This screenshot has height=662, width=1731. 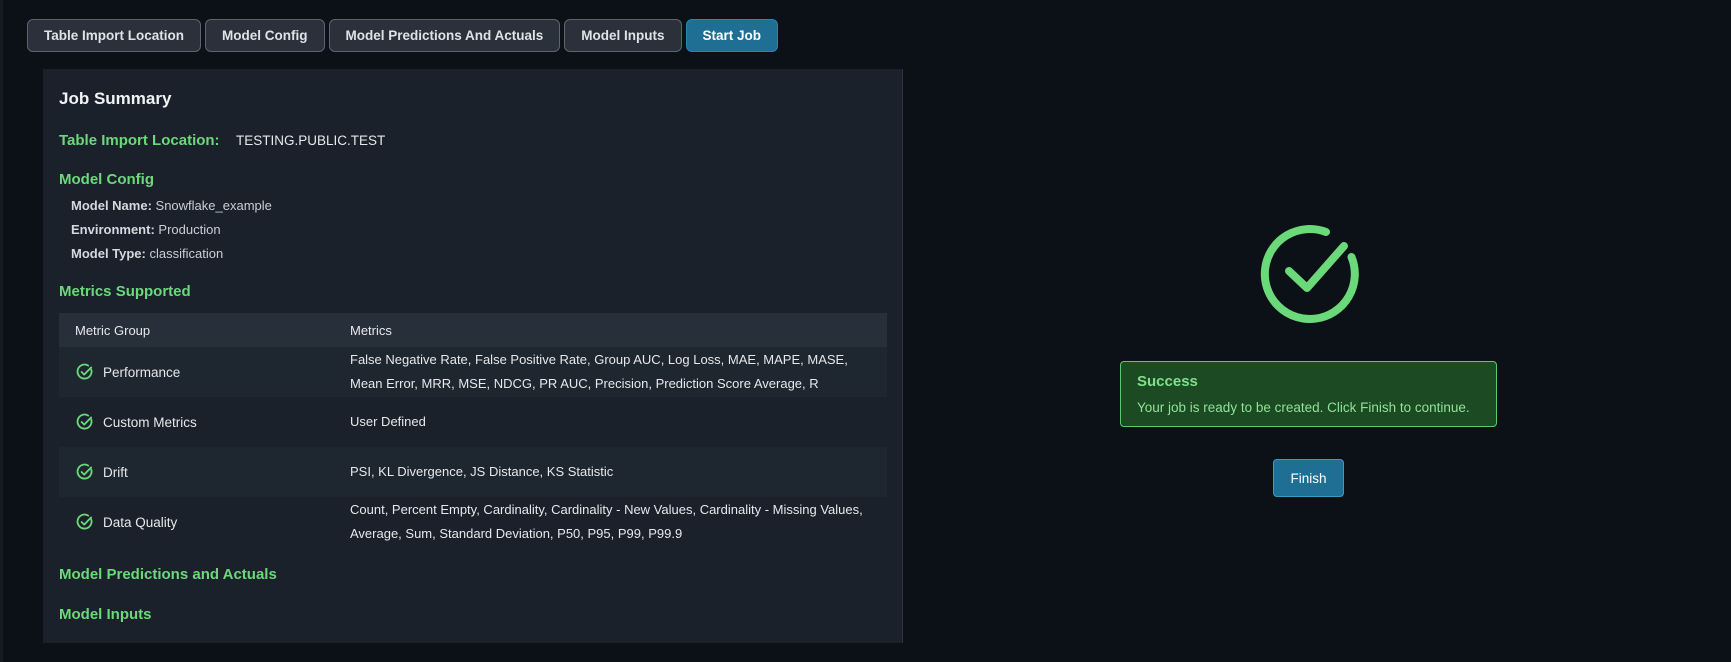 What do you see at coordinates (168, 574) in the screenshot?
I see `model-predictions-heading: Model Predictions and Actuals` at bounding box center [168, 574].